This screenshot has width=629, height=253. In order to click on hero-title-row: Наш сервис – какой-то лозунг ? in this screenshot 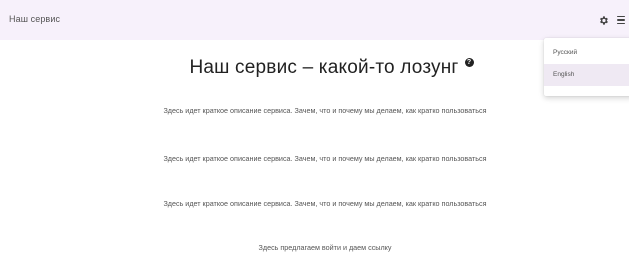, I will do `click(314, 68)`.